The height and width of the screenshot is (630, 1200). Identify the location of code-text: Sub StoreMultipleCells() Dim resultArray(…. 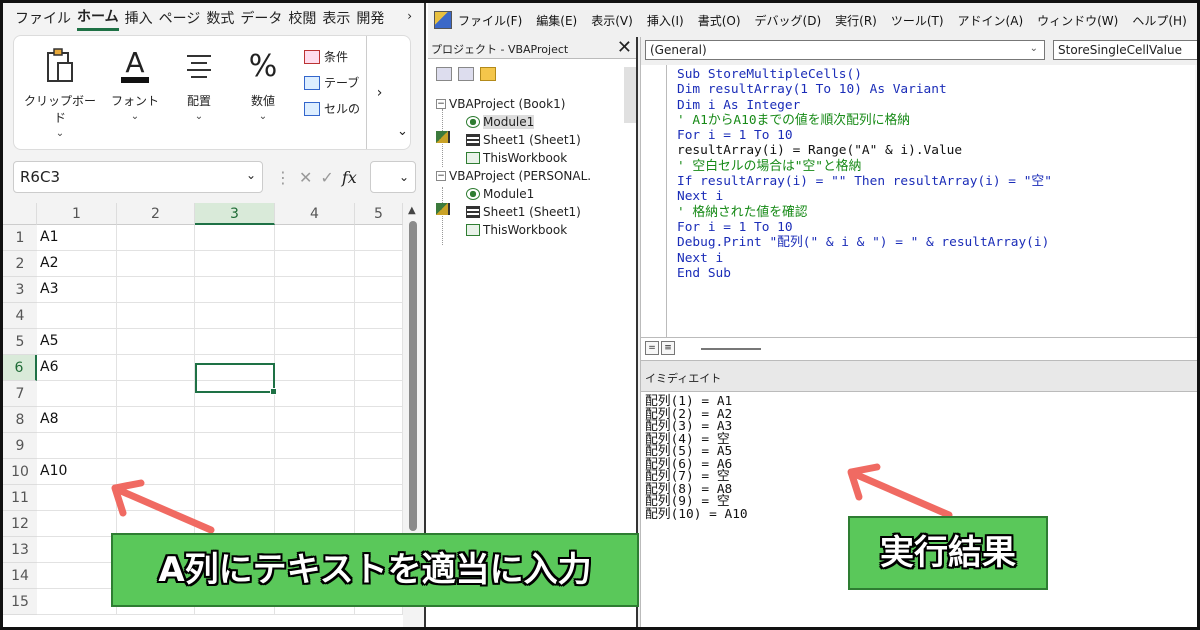
(864, 174).